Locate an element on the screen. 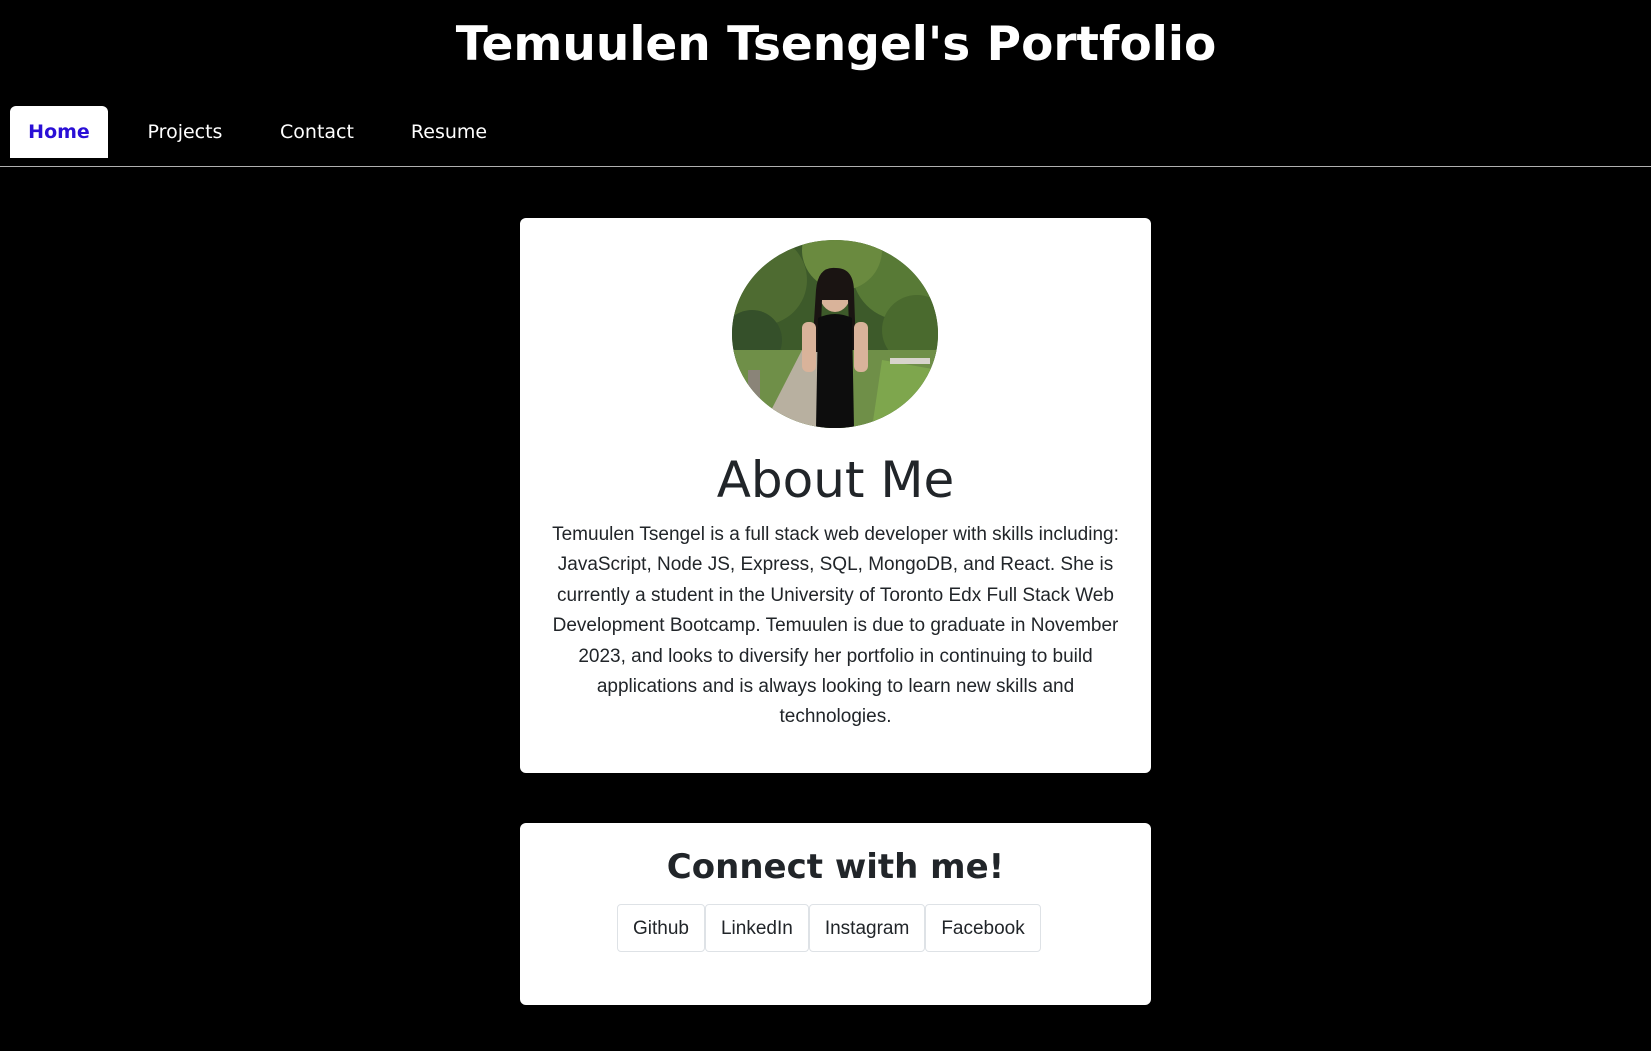  avatar is located at coordinates (835, 334).